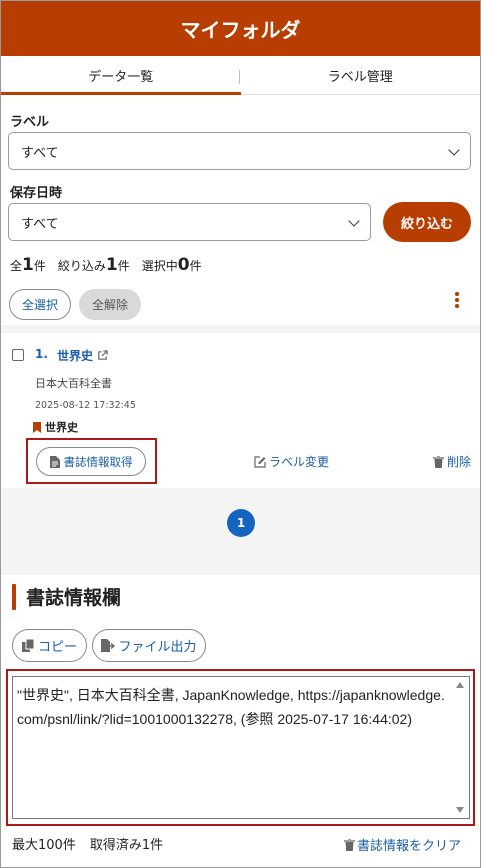 Image resolution: width=481 pixels, height=868 pixels. Describe the element at coordinates (44, 845) in the screenshot. I see `max-count: 最大100件` at that location.